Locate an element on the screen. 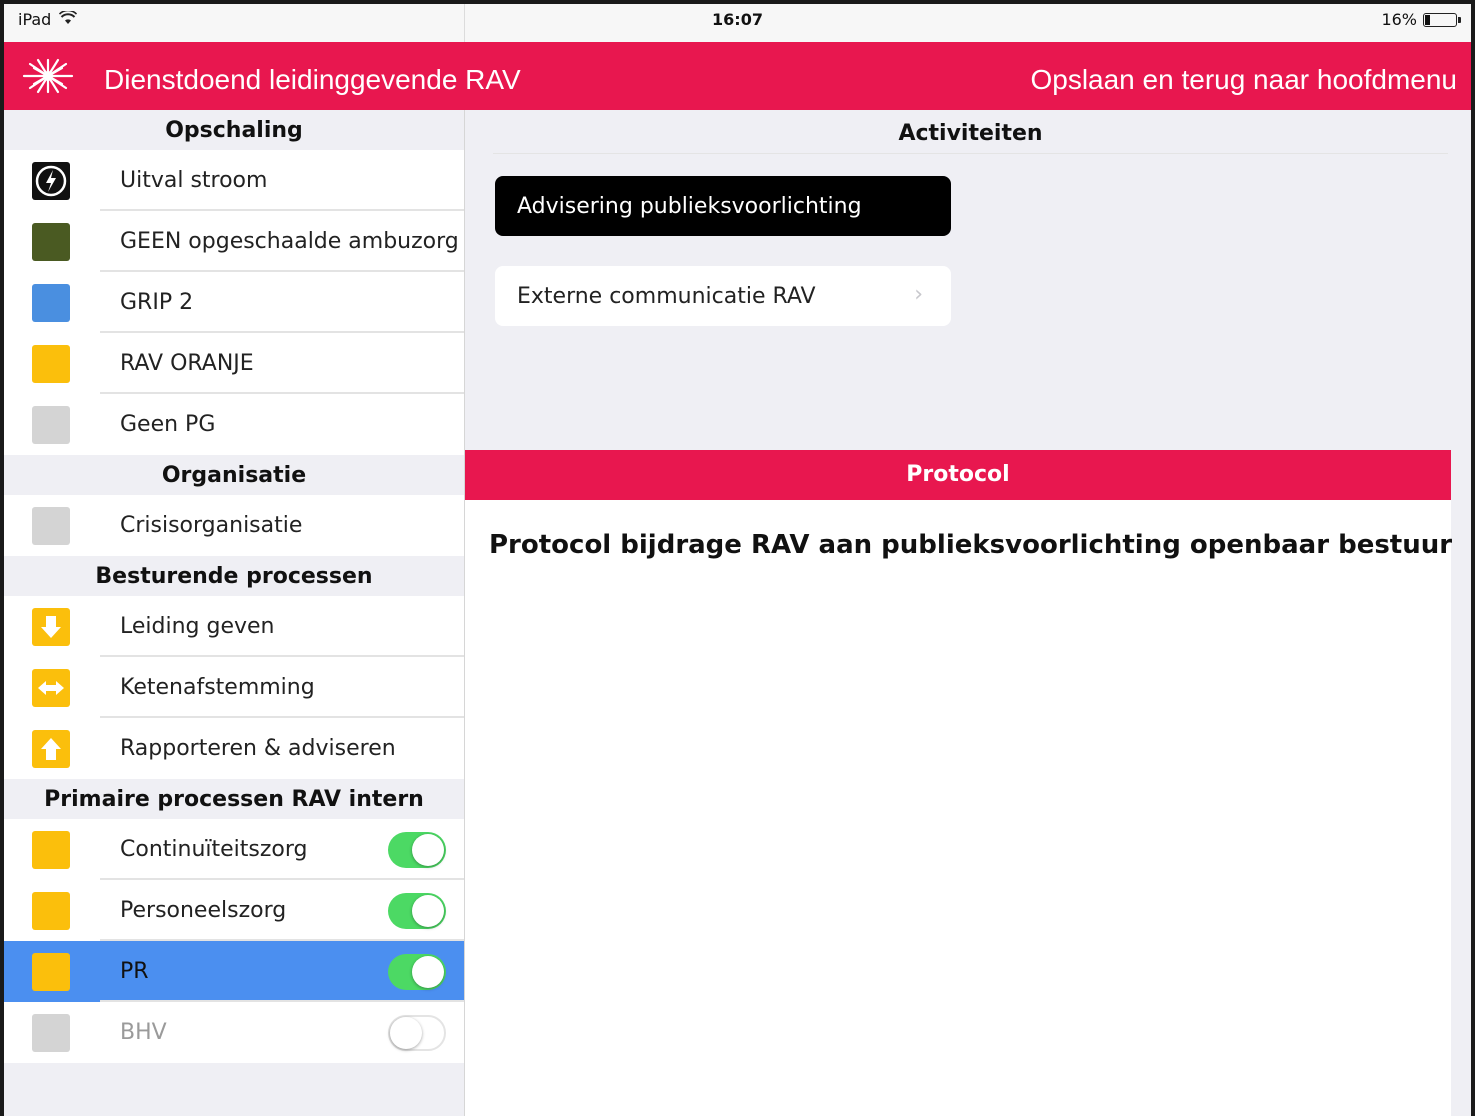  status-right: 16% is located at coordinates (1421, 19).